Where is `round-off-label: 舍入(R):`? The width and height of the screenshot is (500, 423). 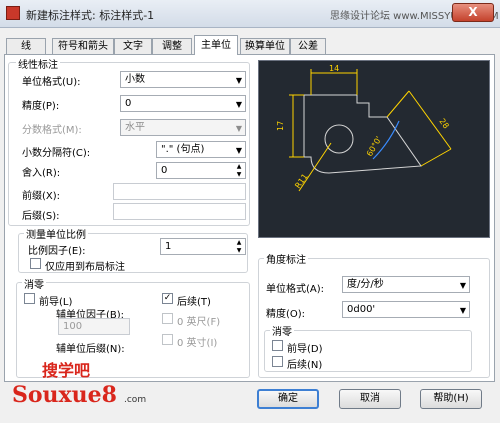
round-off-label: 舍入(R): is located at coordinates (41, 173).